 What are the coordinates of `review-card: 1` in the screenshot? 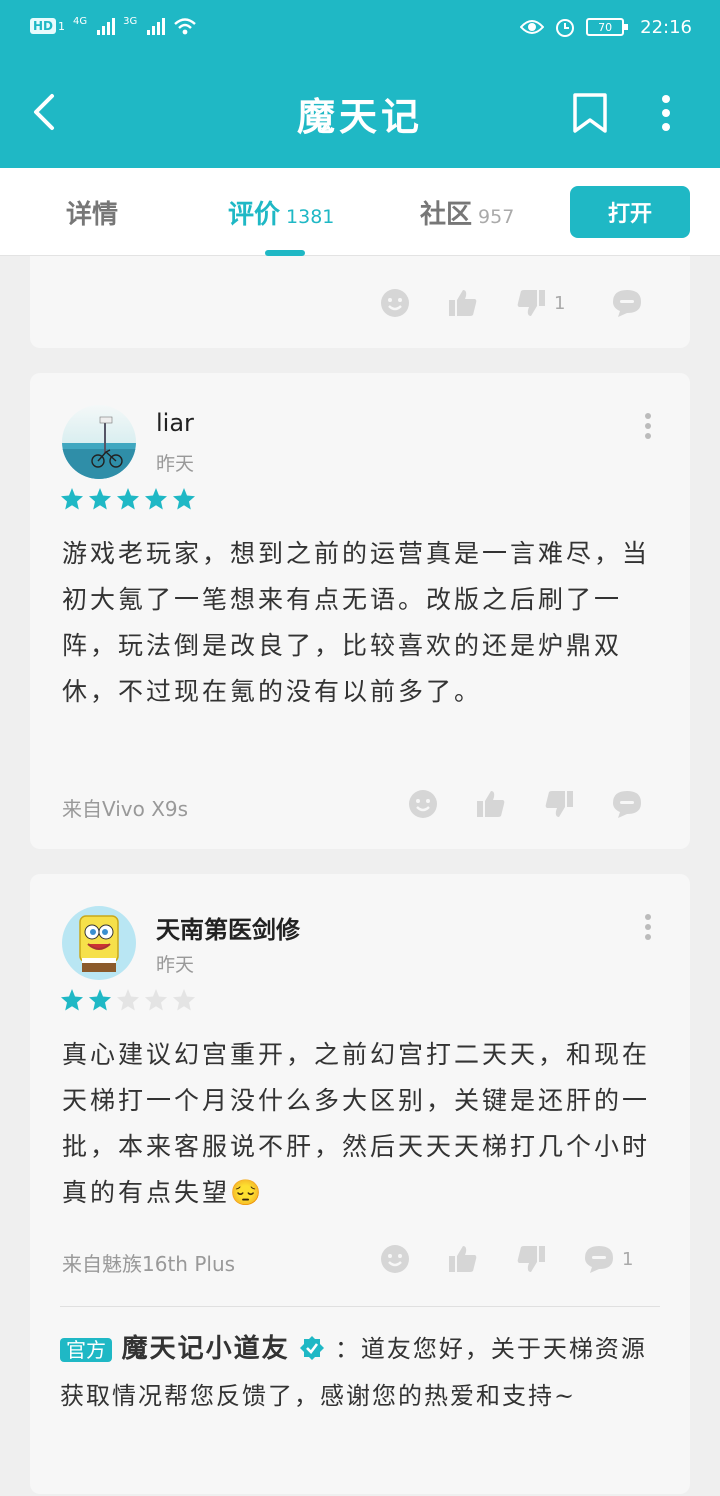 It's located at (360, 302).